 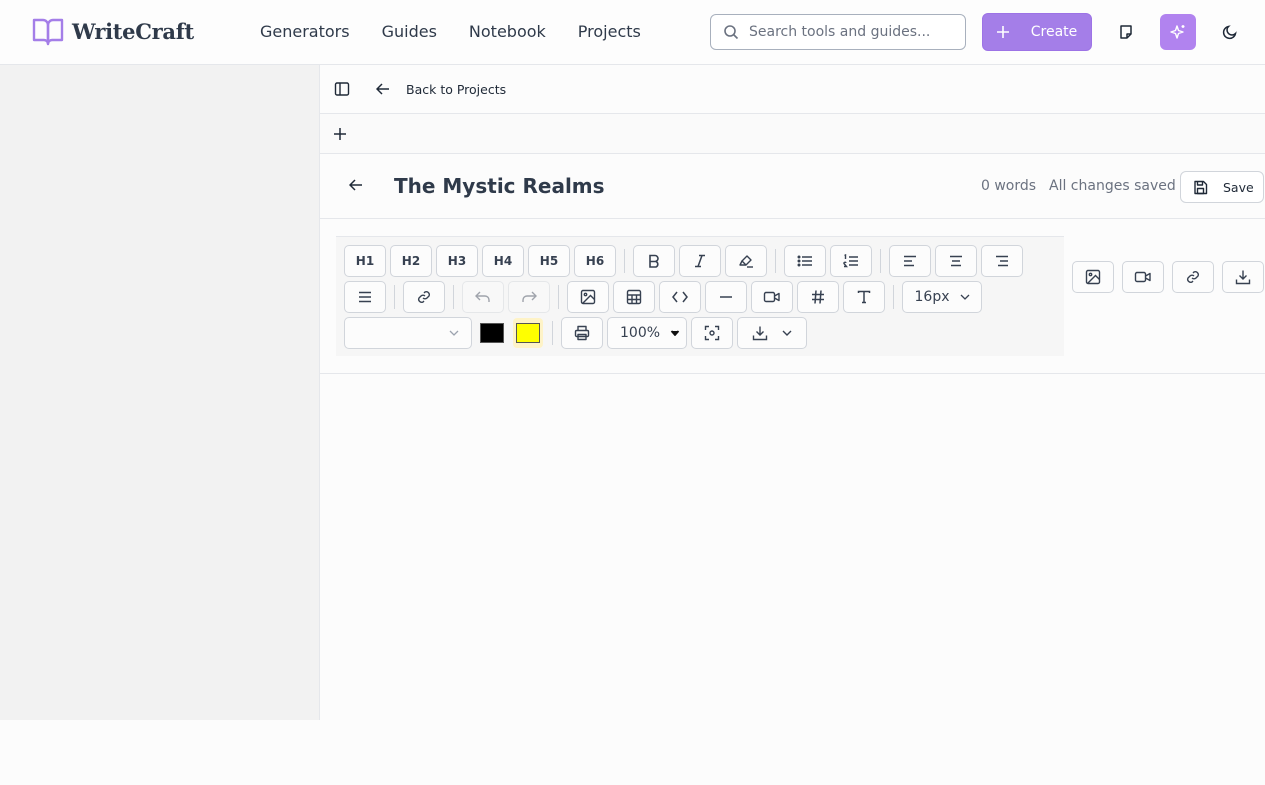 I want to click on scan-icon, so click(x=712, y=333).